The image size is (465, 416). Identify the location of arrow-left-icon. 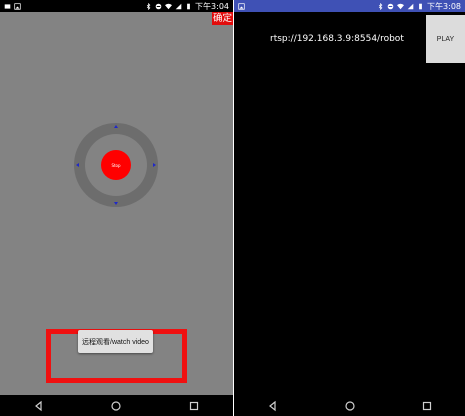
(77, 165).